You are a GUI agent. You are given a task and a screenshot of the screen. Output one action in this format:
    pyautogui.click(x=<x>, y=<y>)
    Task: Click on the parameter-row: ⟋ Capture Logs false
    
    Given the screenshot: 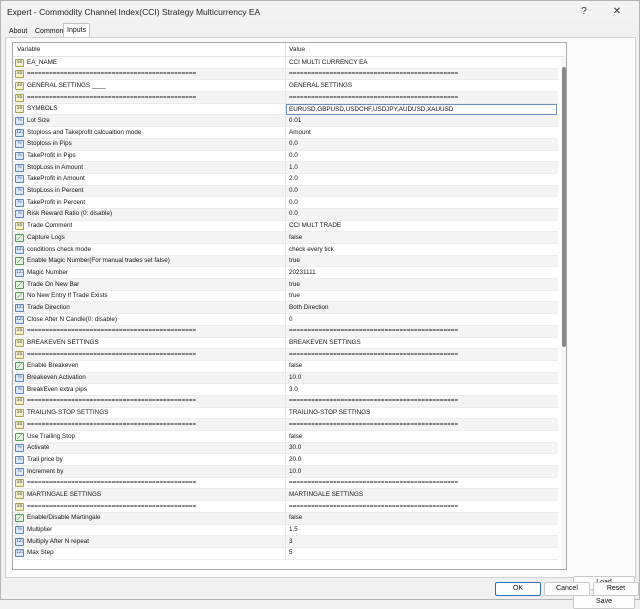 What is the action you would take?
    pyautogui.click(x=285, y=238)
    